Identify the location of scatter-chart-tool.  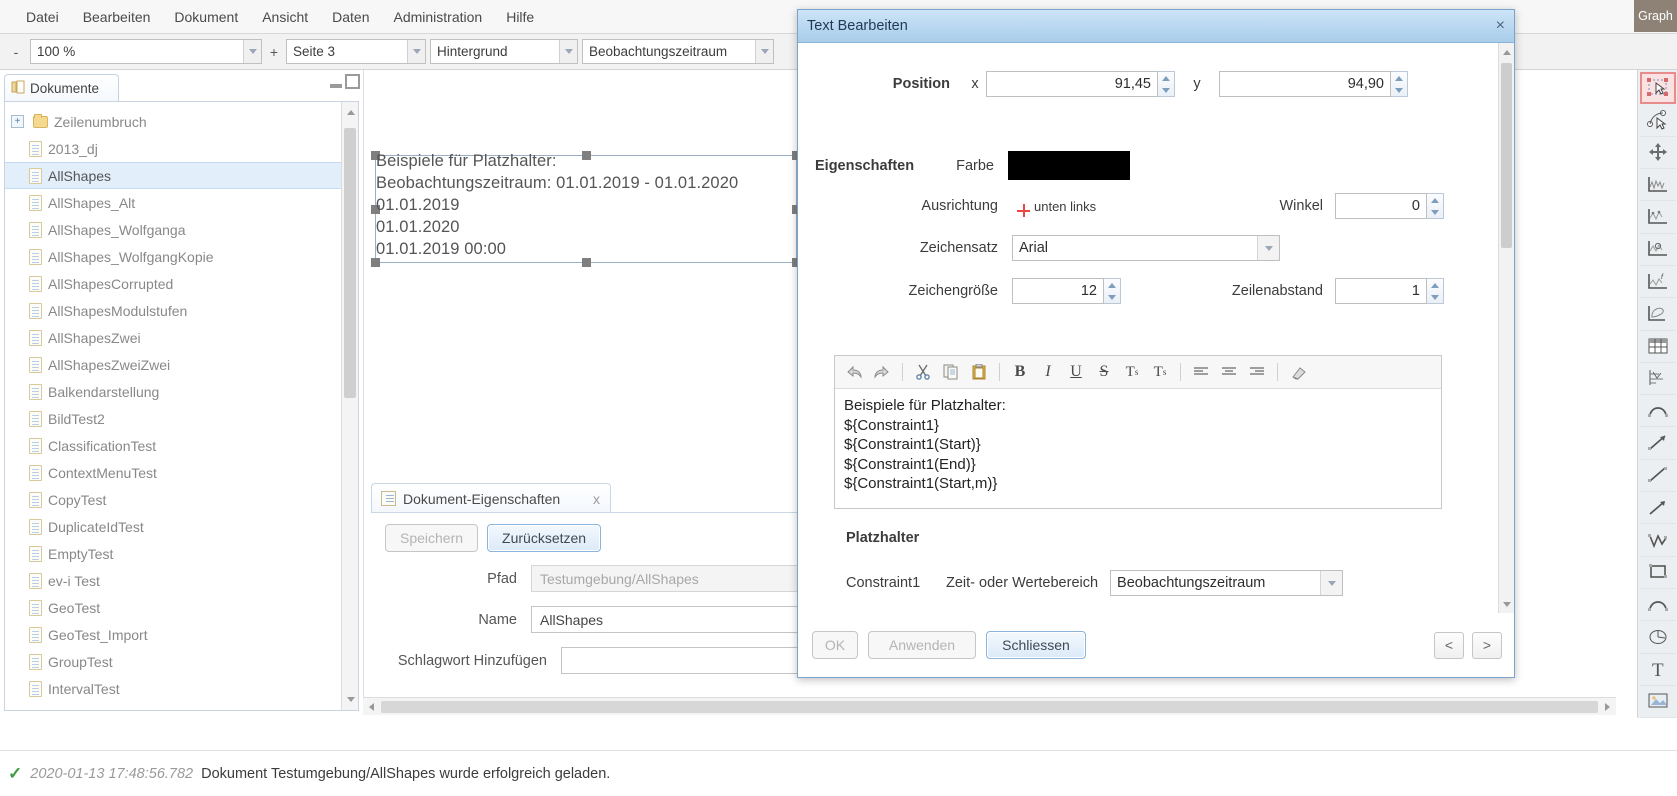
(1657, 250).